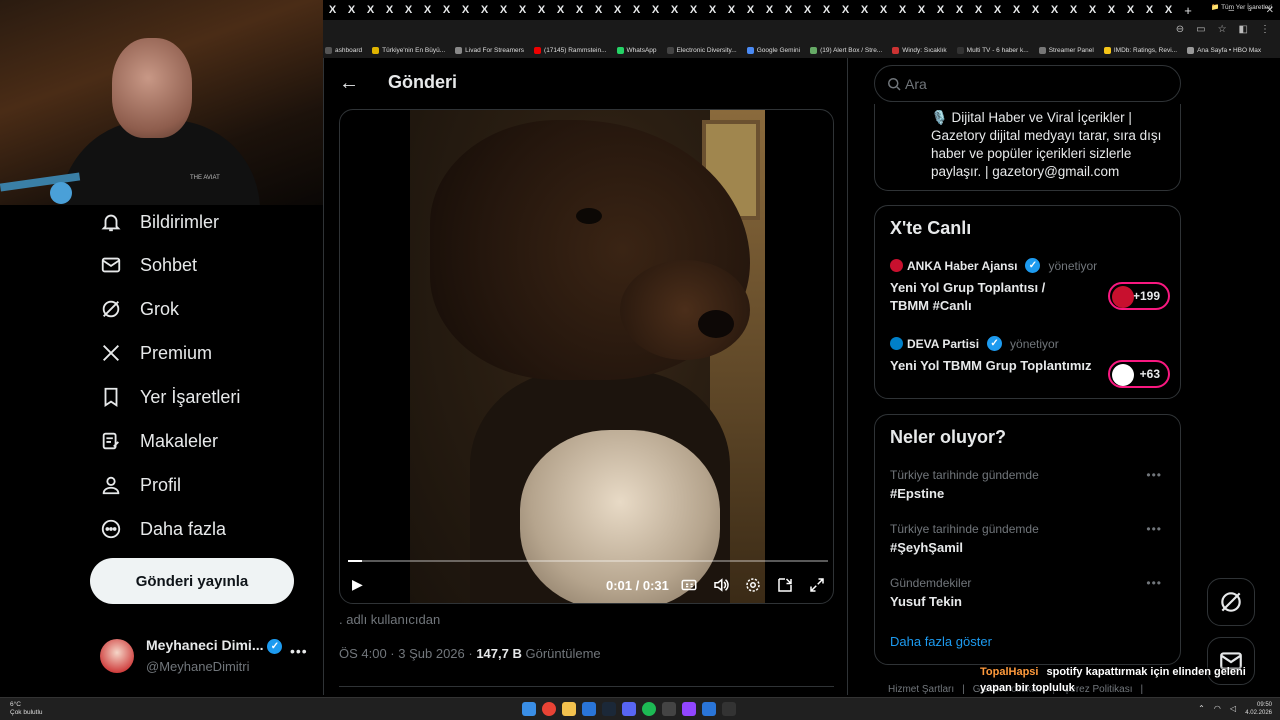 This screenshot has width=1280, height=720. What do you see at coordinates (163, 529) in the screenshot?
I see `nav-item-more: Daha fazla` at bounding box center [163, 529].